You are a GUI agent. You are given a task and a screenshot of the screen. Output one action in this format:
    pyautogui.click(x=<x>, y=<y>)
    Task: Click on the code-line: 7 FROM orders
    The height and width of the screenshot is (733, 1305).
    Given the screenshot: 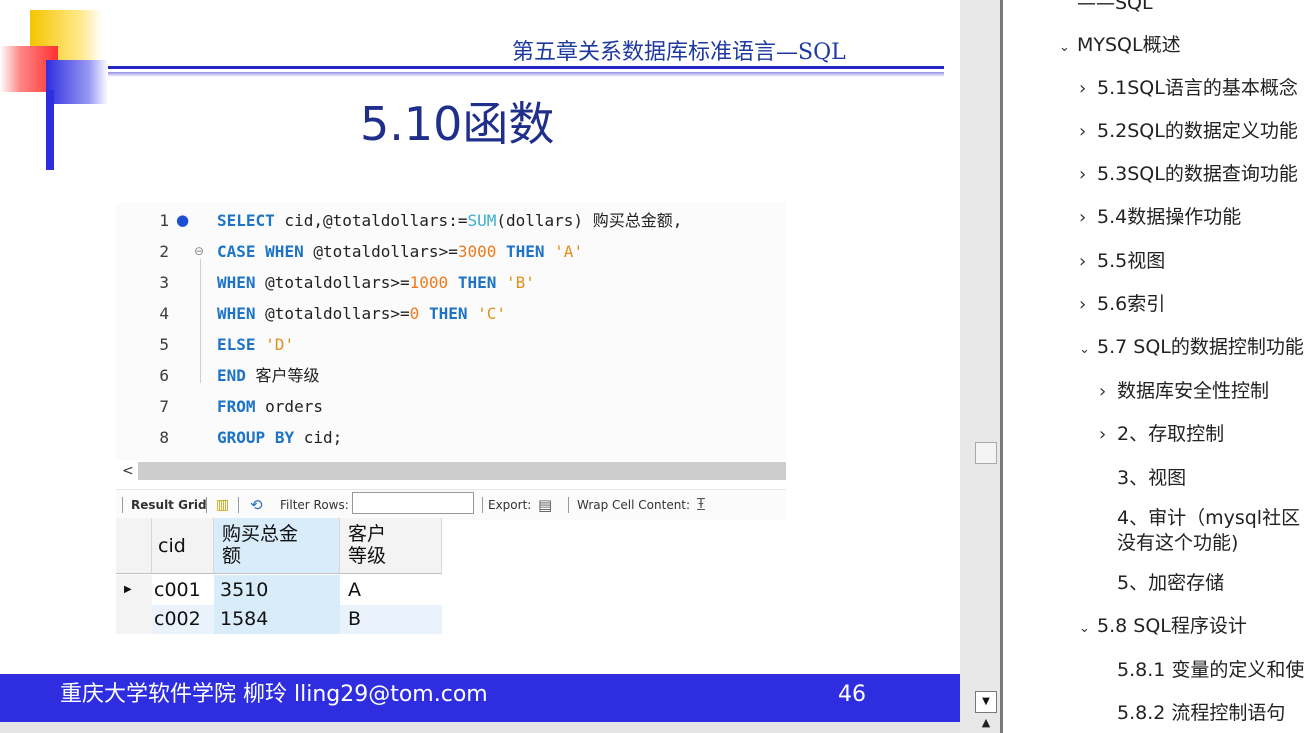 What is the action you would take?
    pyautogui.click(x=451, y=406)
    